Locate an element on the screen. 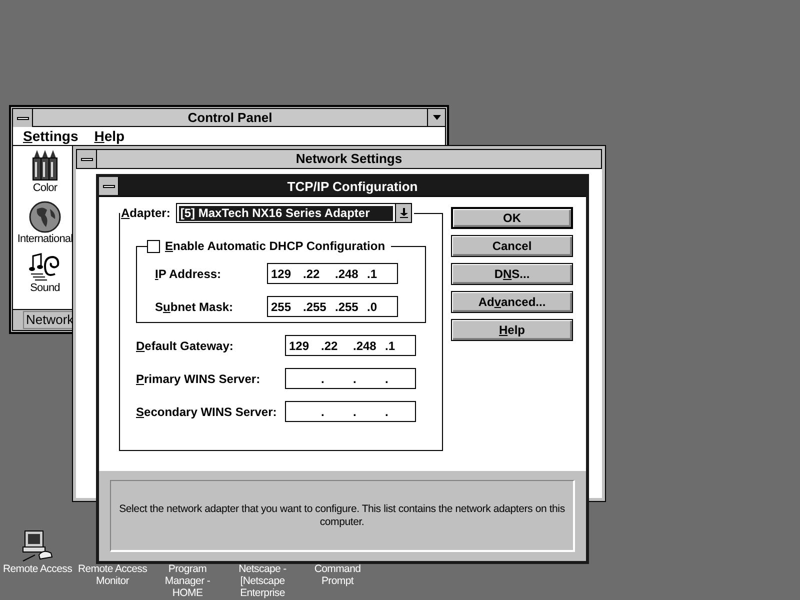 The image size is (800, 600). field-label: Default Gateway: is located at coordinates (185, 346).